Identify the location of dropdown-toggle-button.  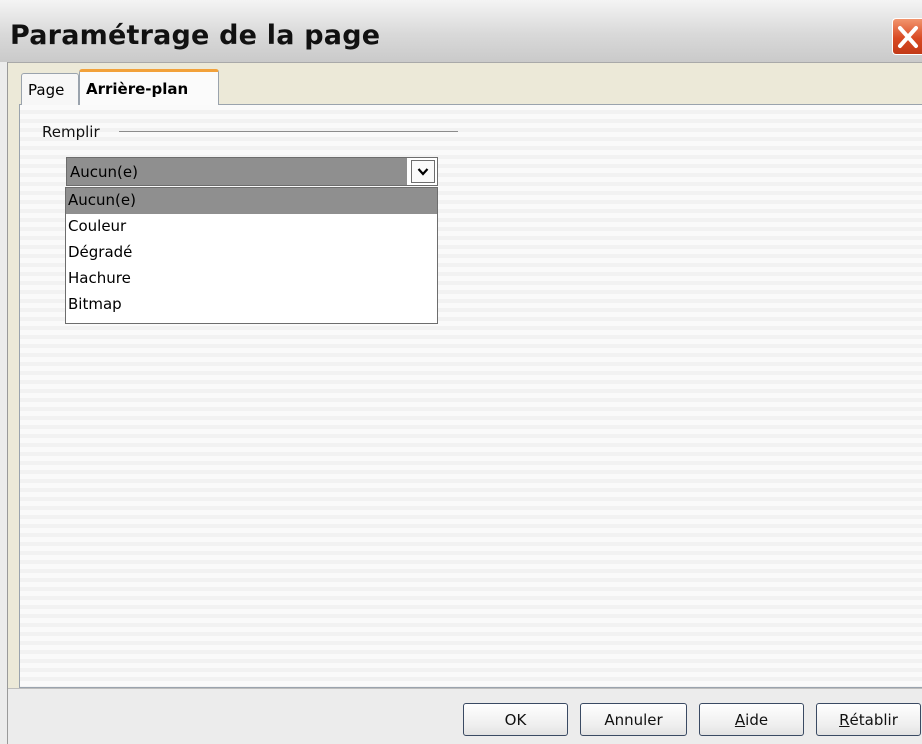
(423, 171).